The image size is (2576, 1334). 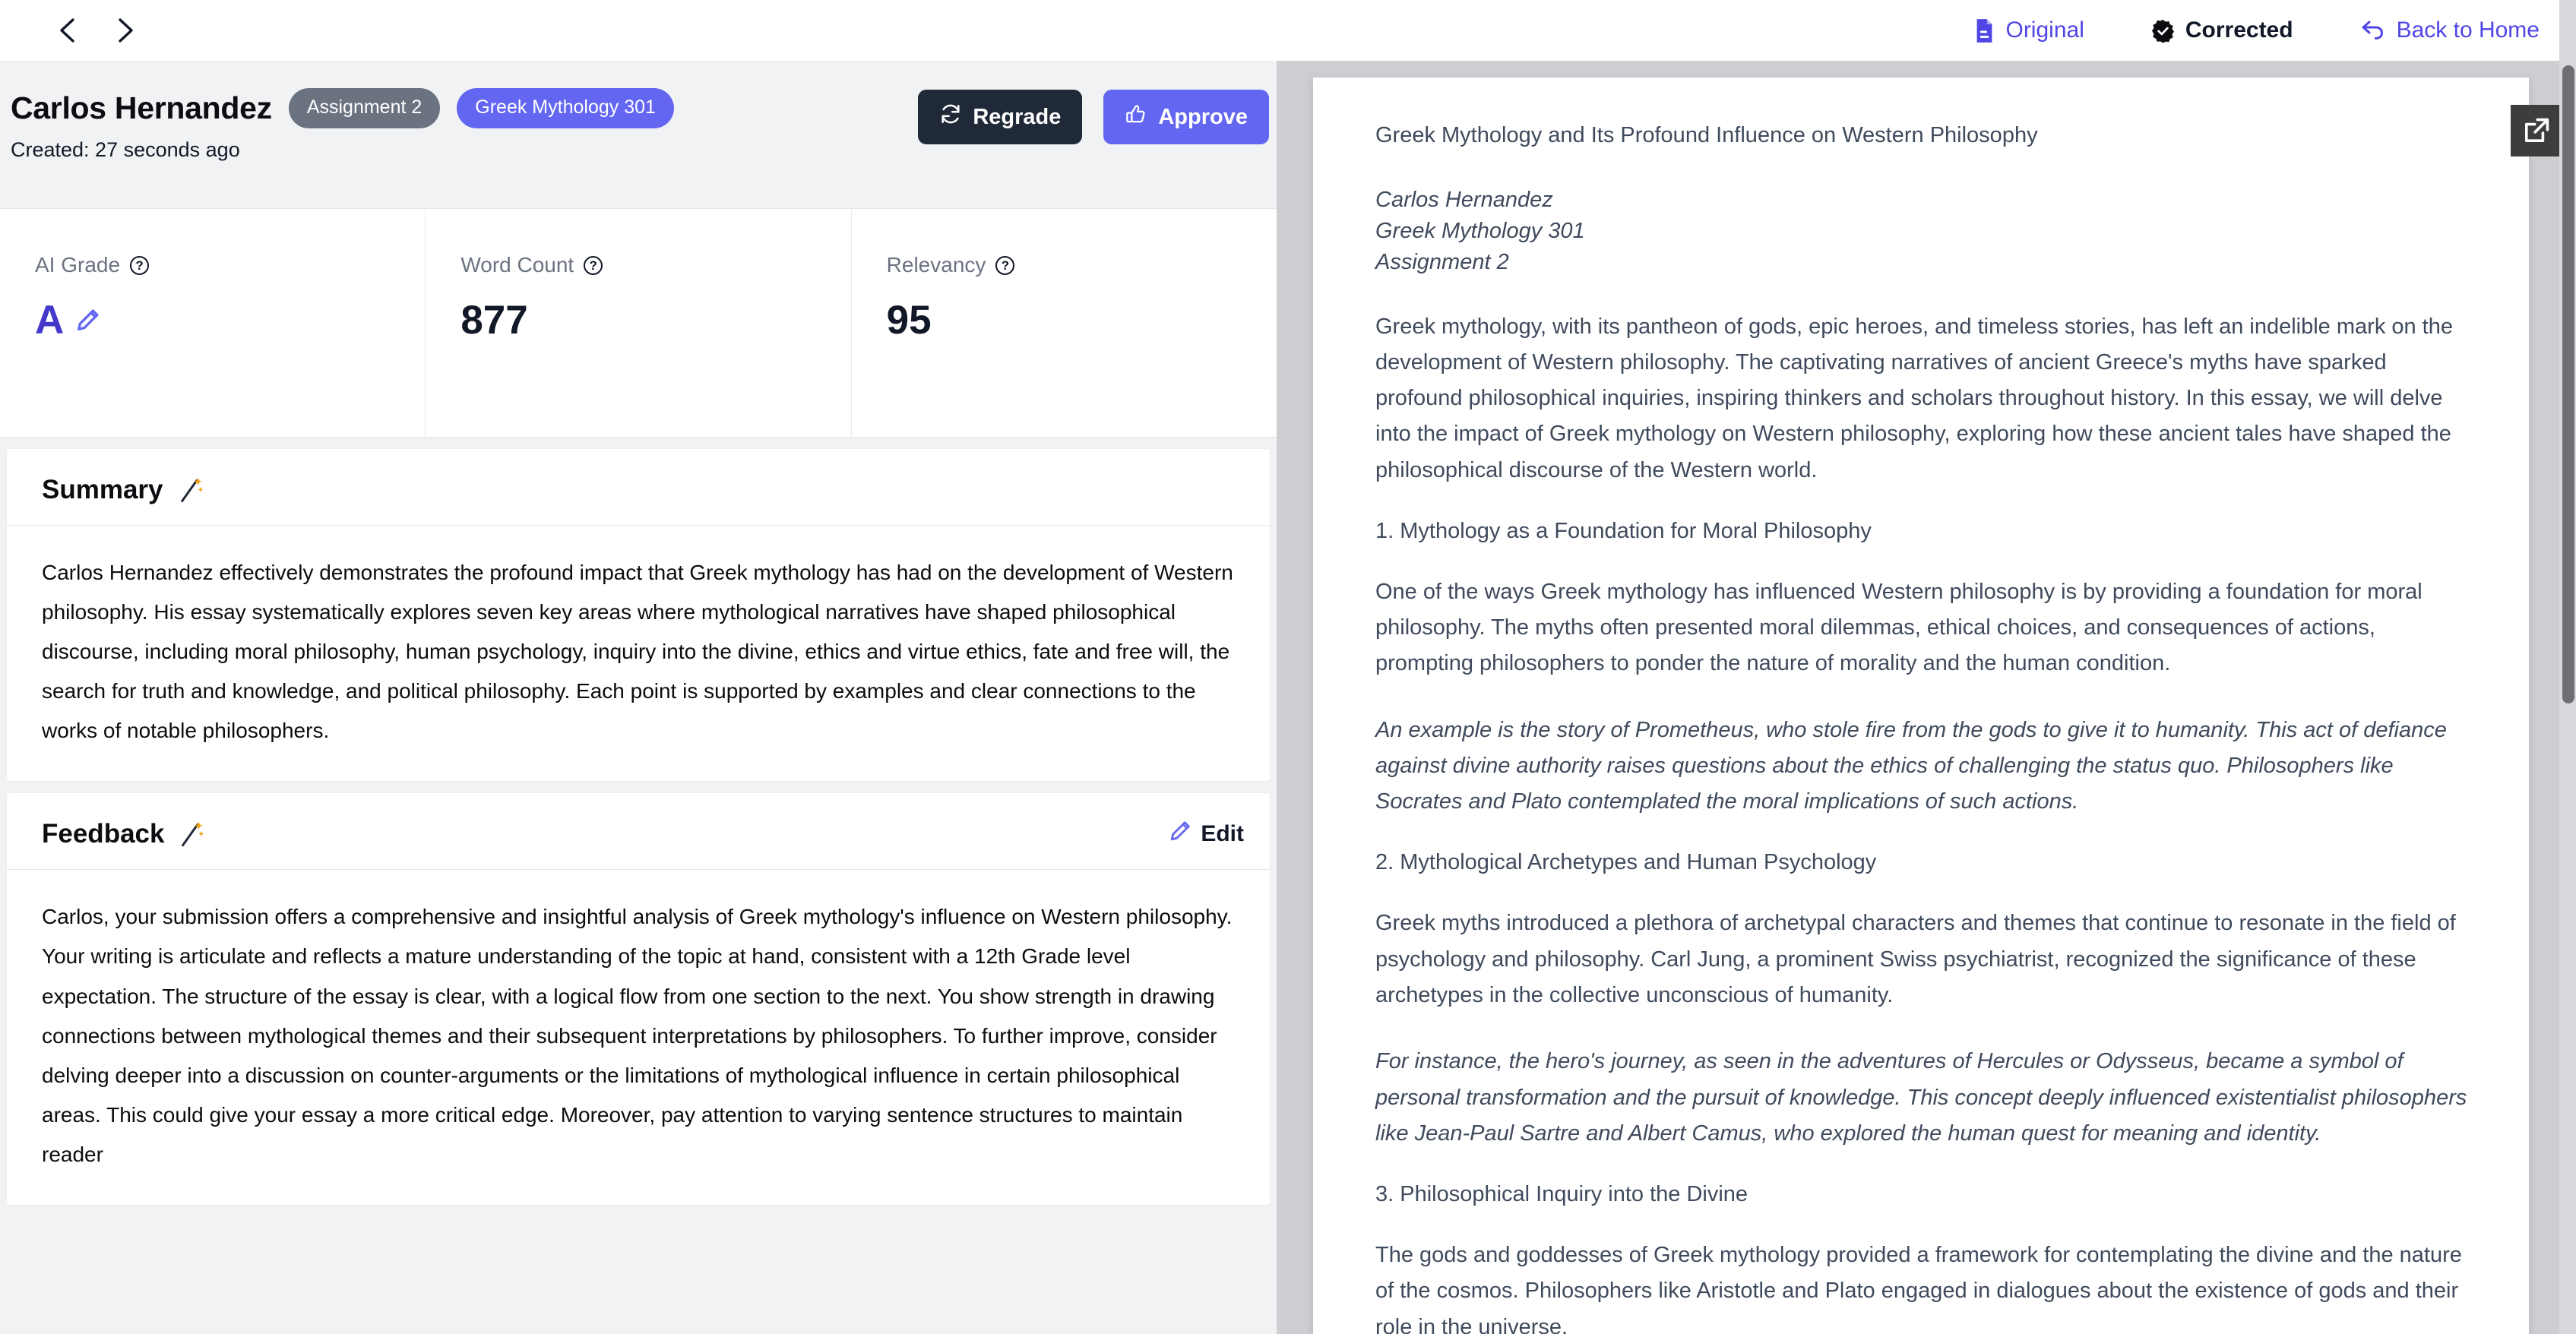 I want to click on metric-value-row: 877, so click(x=655, y=320).